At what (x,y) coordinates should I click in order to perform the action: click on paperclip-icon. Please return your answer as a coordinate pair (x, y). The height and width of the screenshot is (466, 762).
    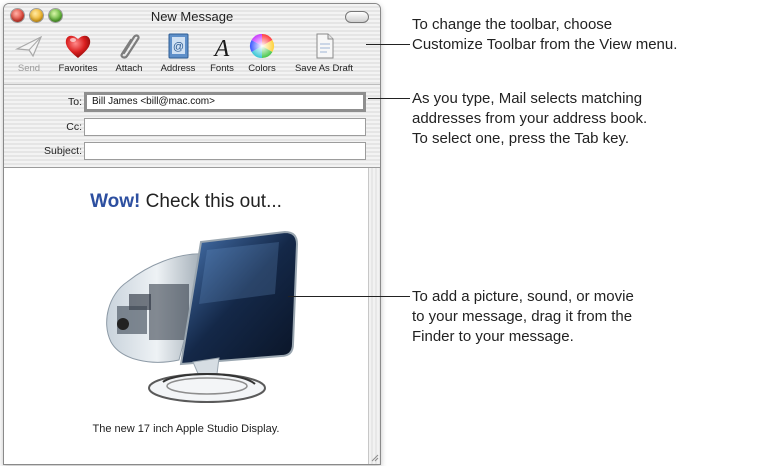
    Looking at the image, I should click on (130, 46).